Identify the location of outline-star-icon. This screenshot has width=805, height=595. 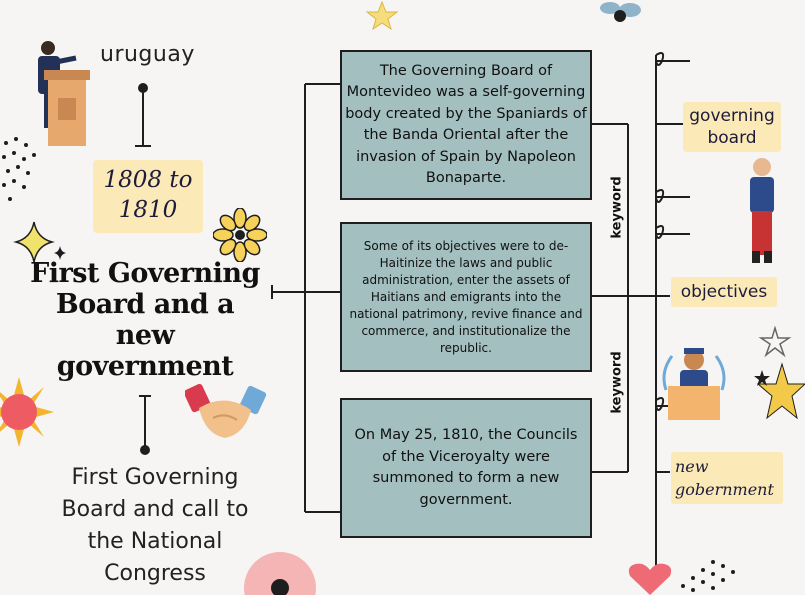
(775, 342).